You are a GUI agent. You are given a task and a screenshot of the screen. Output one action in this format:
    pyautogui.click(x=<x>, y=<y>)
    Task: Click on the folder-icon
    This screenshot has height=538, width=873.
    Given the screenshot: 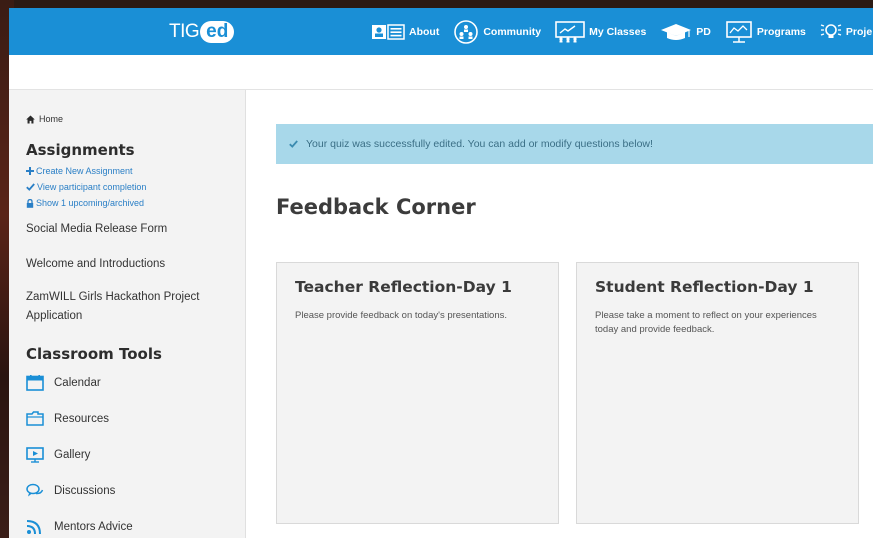 What is the action you would take?
    pyautogui.click(x=35, y=418)
    